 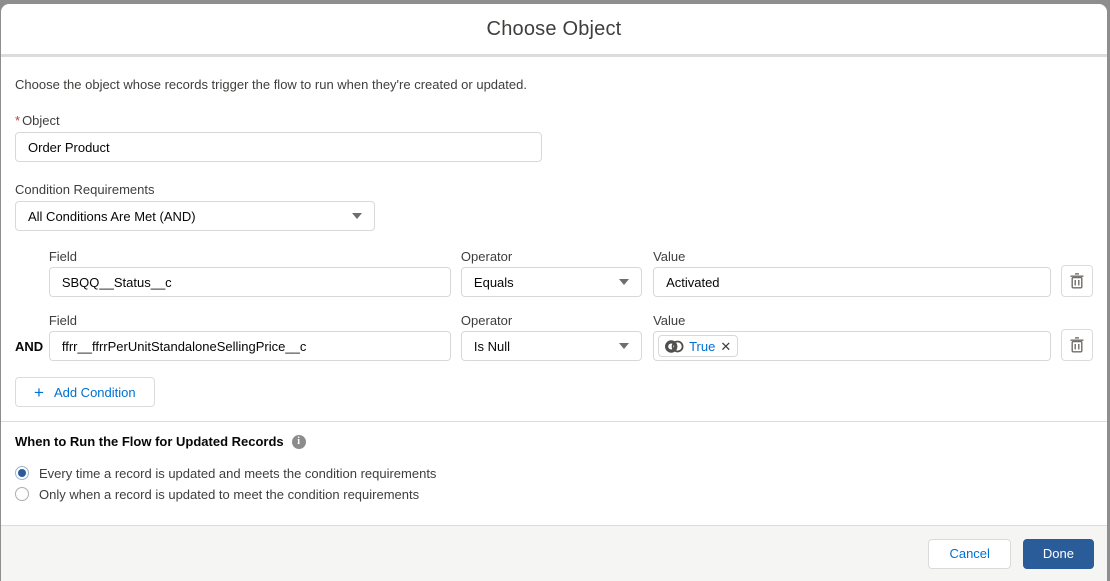 What do you see at coordinates (702, 346) in the screenshot?
I see `pill-value-label: True` at bounding box center [702, 346].